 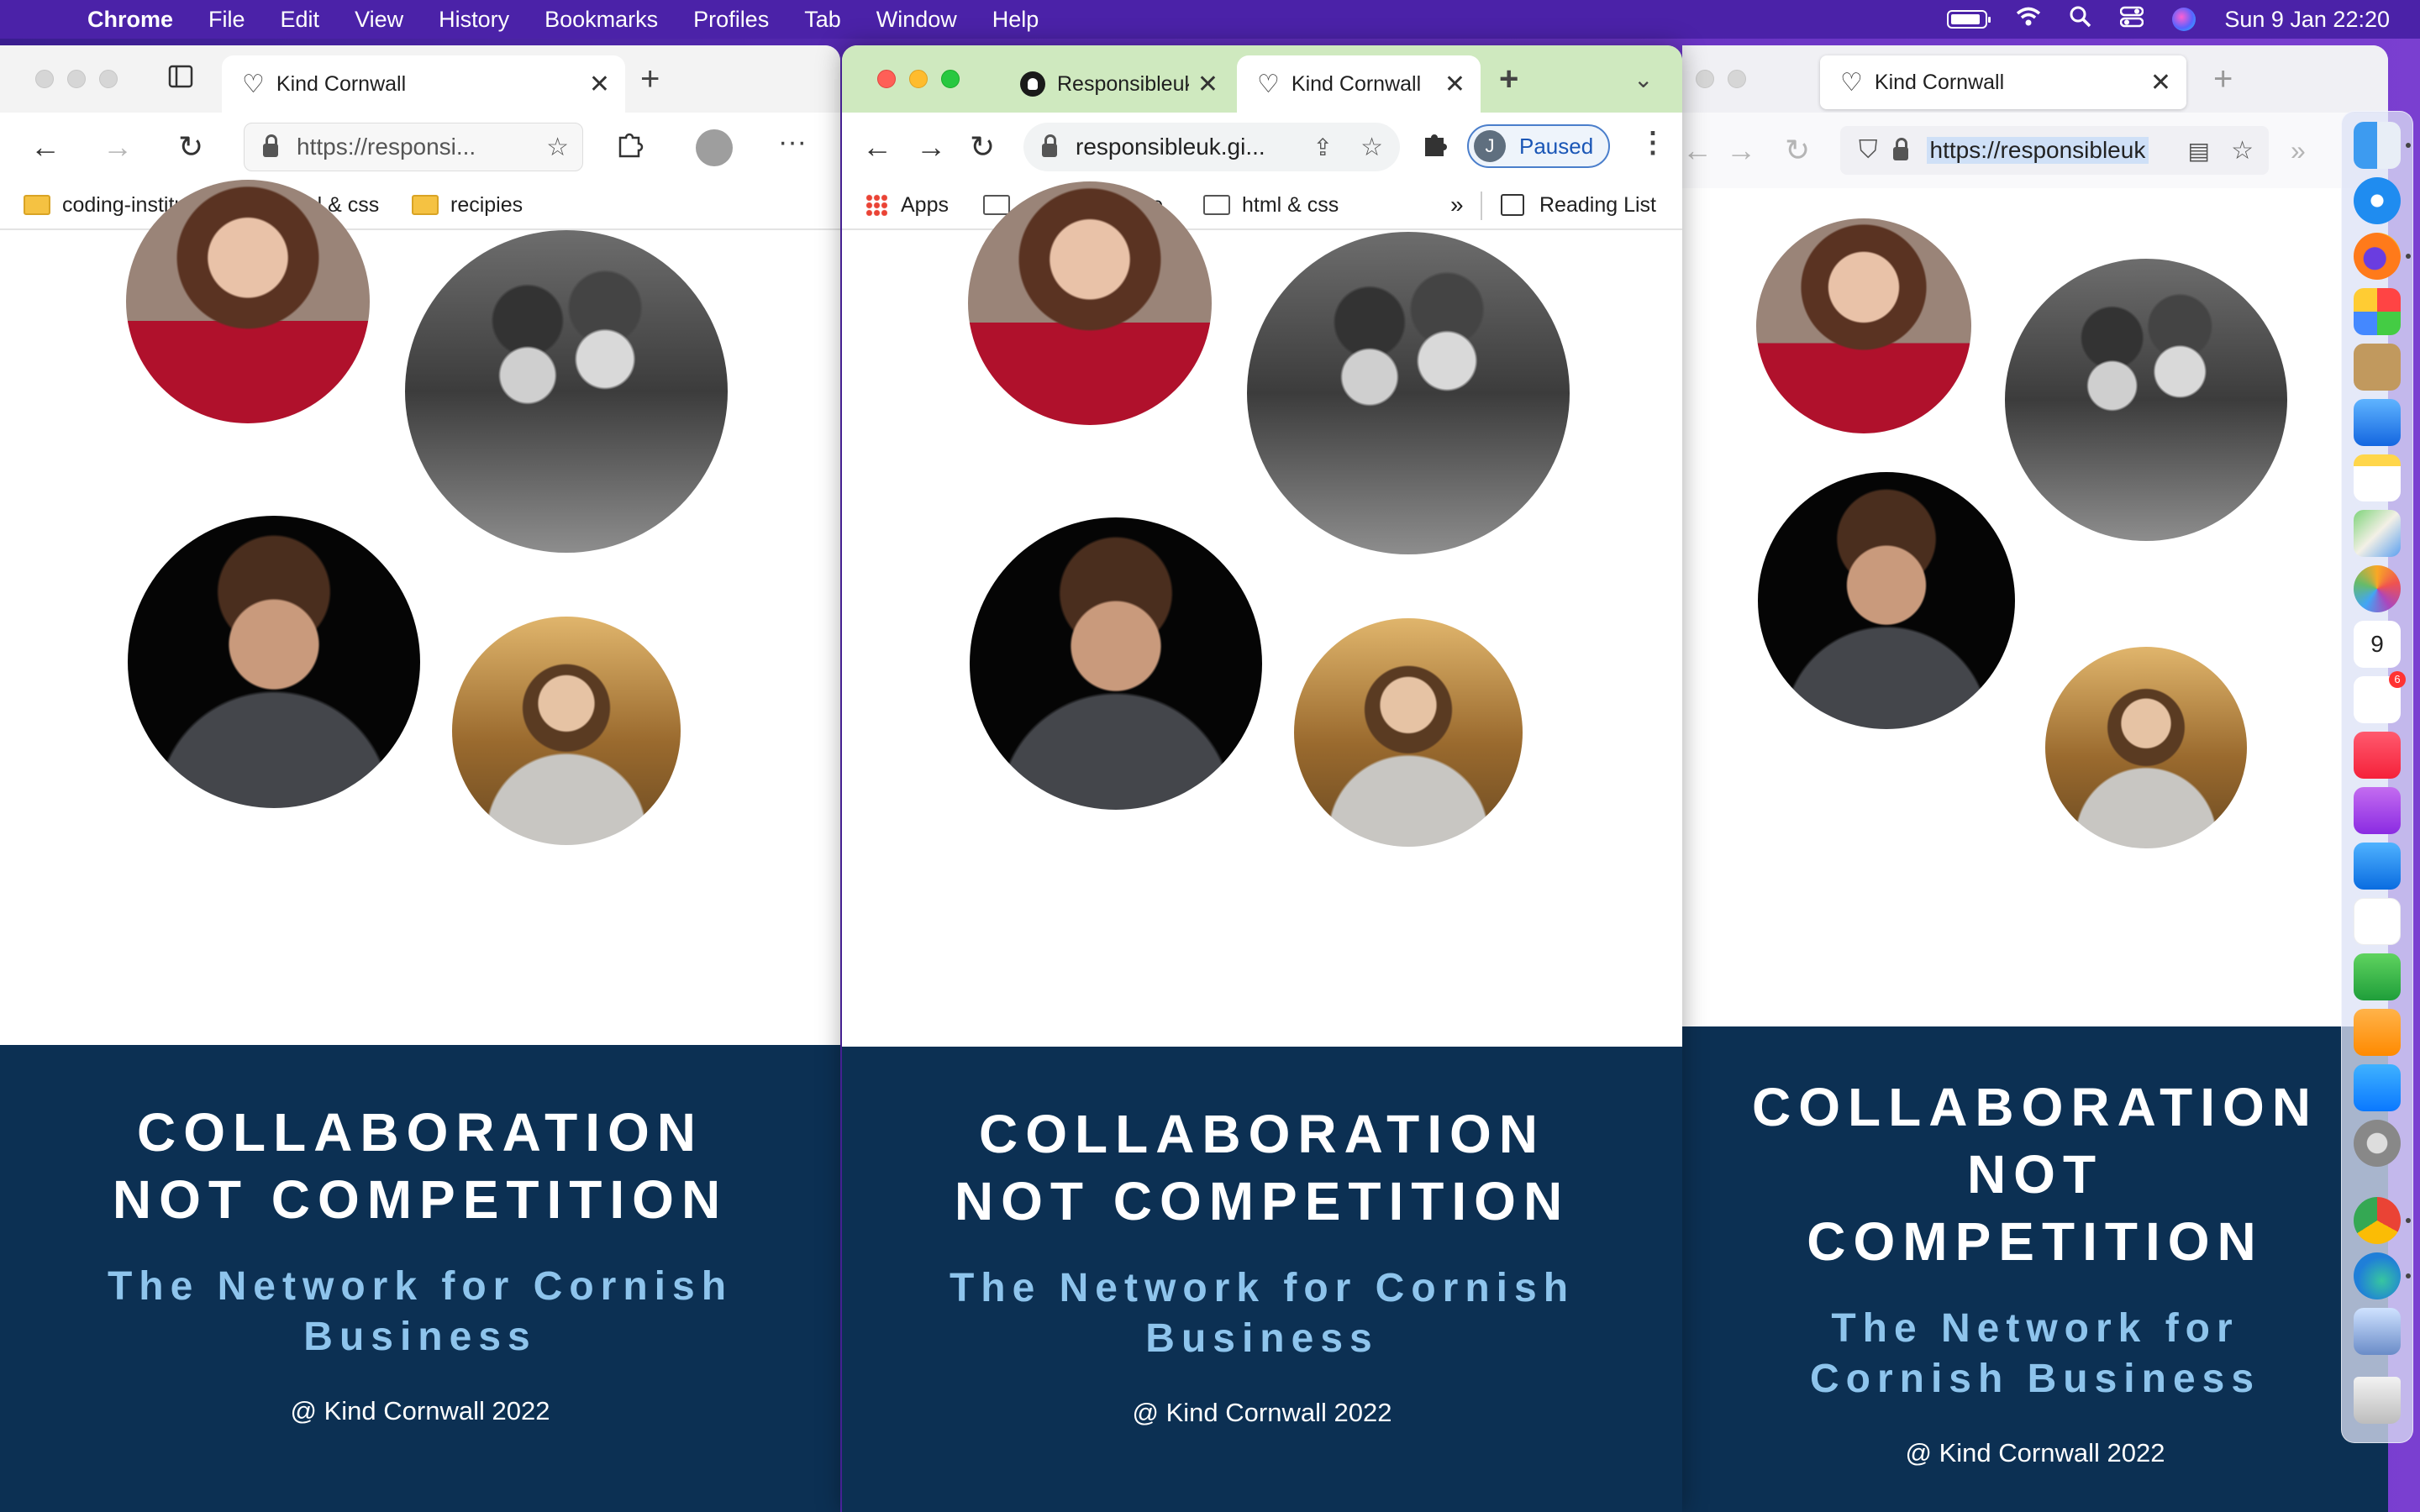 I want to click on launchpad-icon, so click(x=2377, y=311).